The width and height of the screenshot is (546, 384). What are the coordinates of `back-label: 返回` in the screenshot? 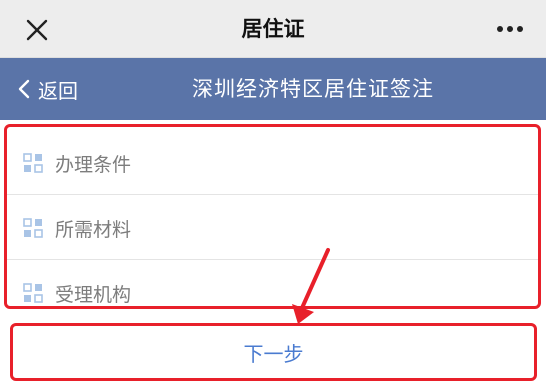 It's located at (58, 90).